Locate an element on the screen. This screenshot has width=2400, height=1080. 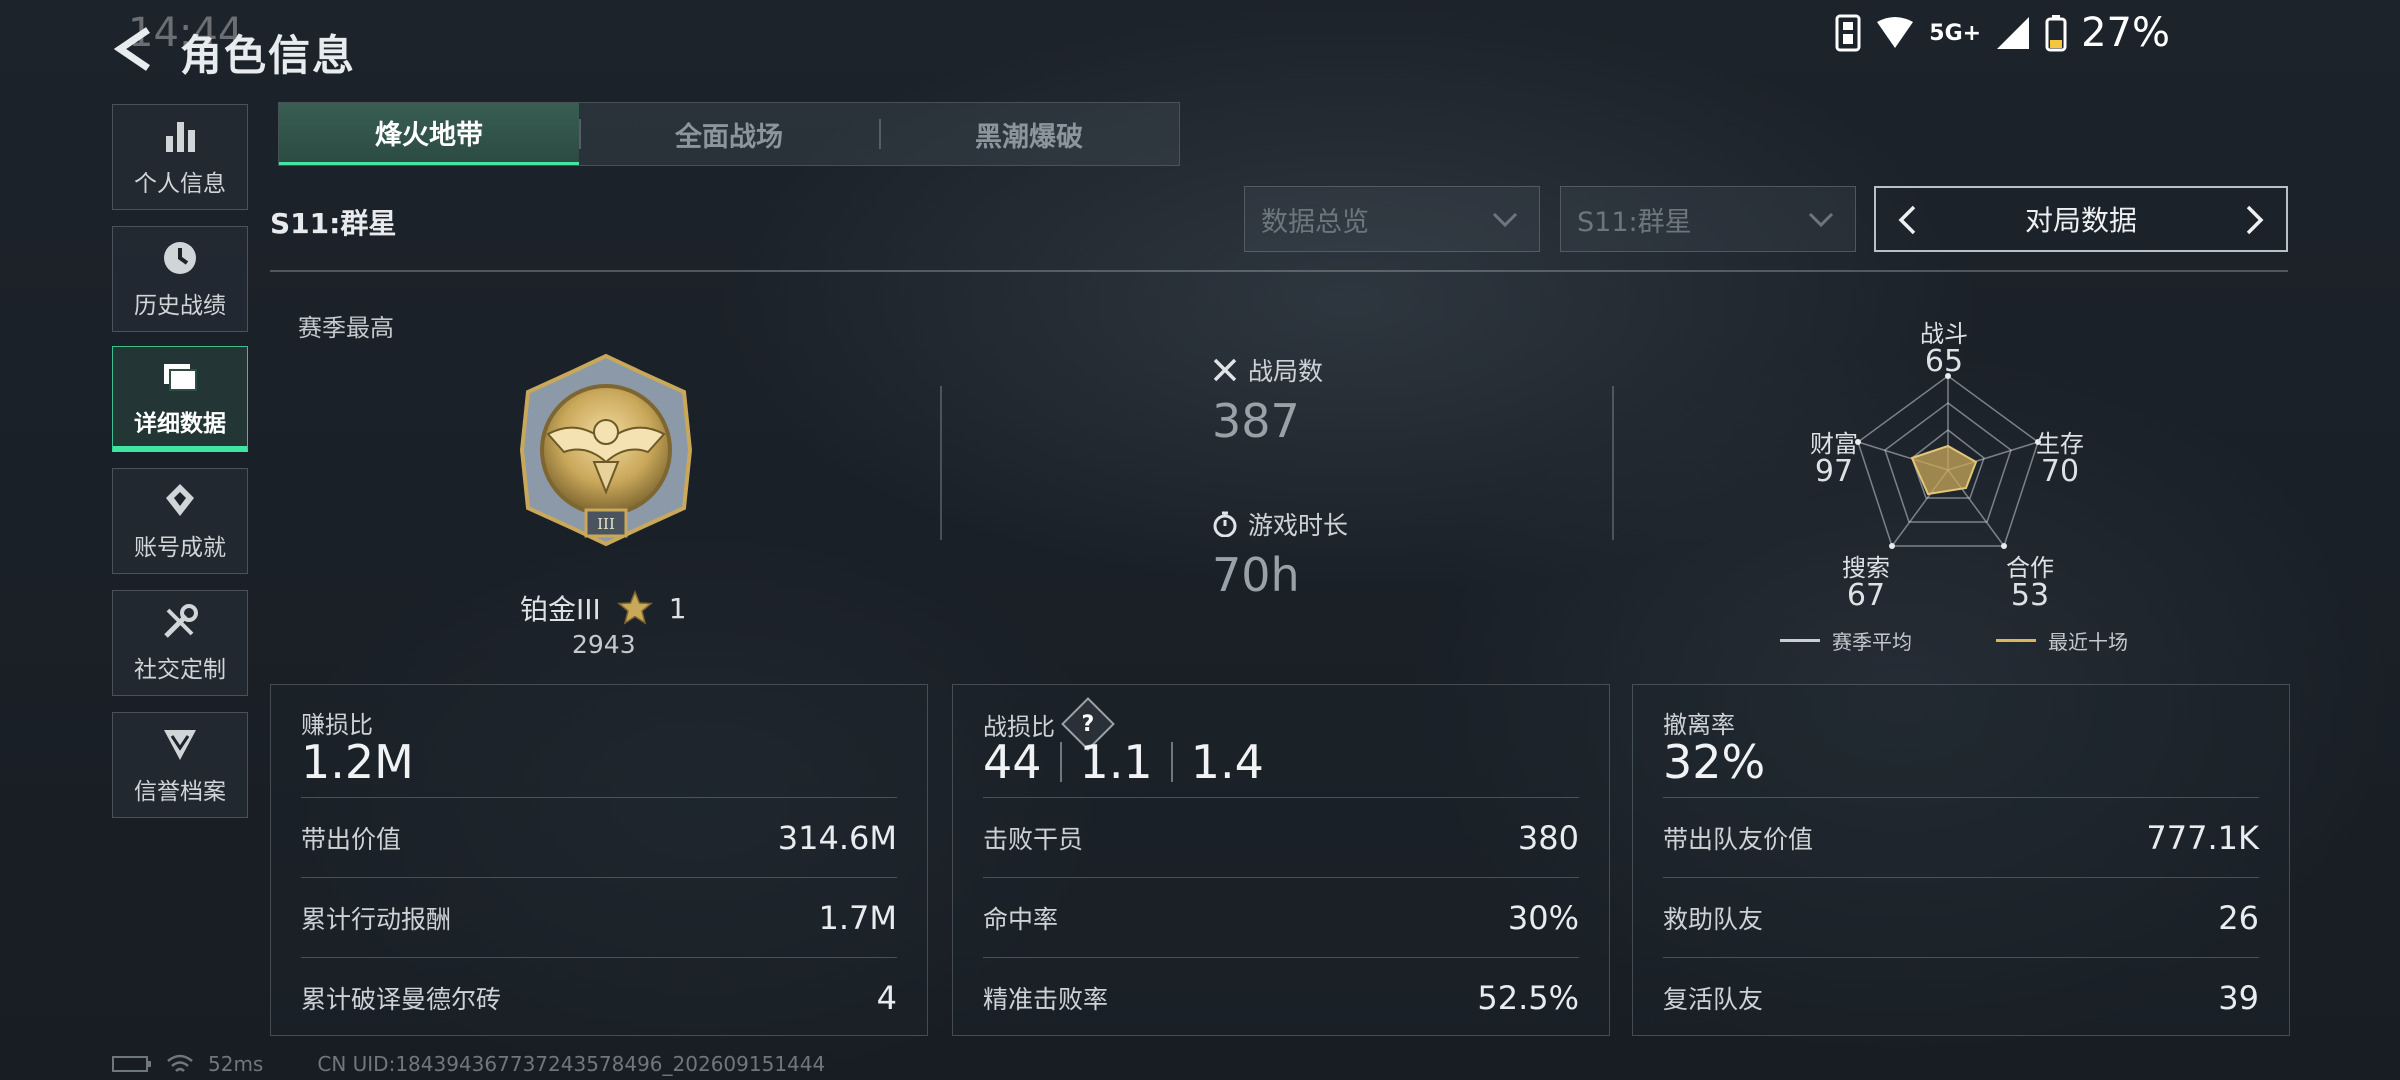
legend-recent-ten: 最近十场 is located at coordinates (2062, 640).